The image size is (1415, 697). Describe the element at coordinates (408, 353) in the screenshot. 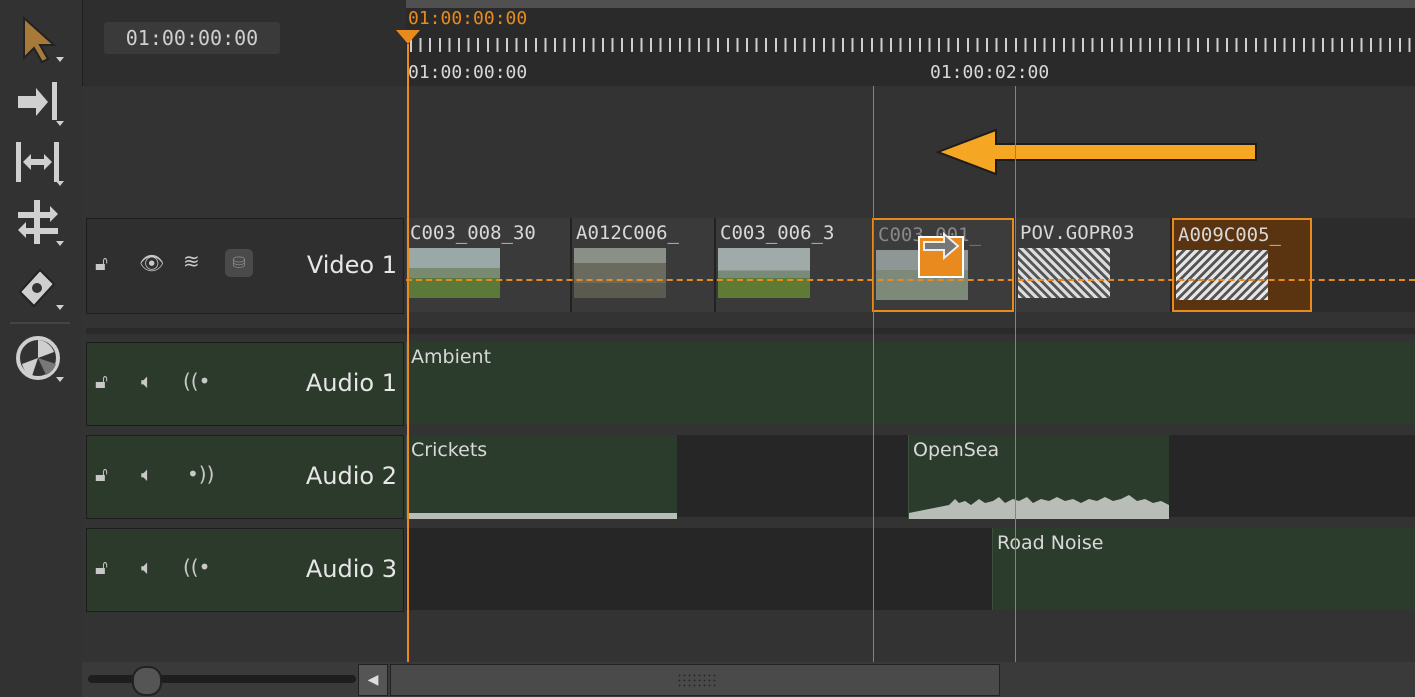

I see `playhead-line` at that location.